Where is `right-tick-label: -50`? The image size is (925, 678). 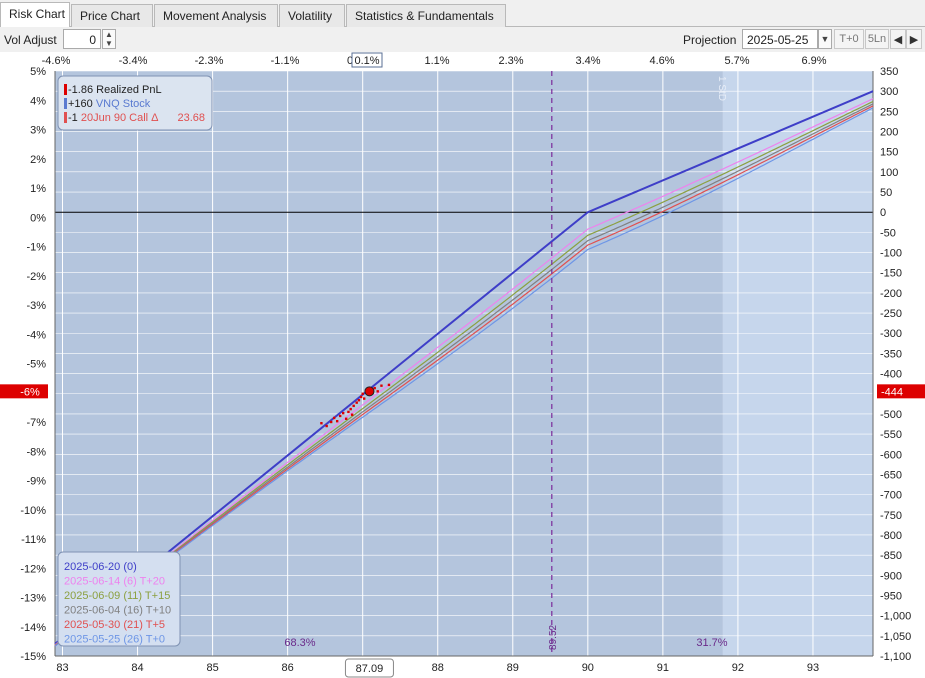
right-tick-label: -50 is located at coordinates (888, 233).